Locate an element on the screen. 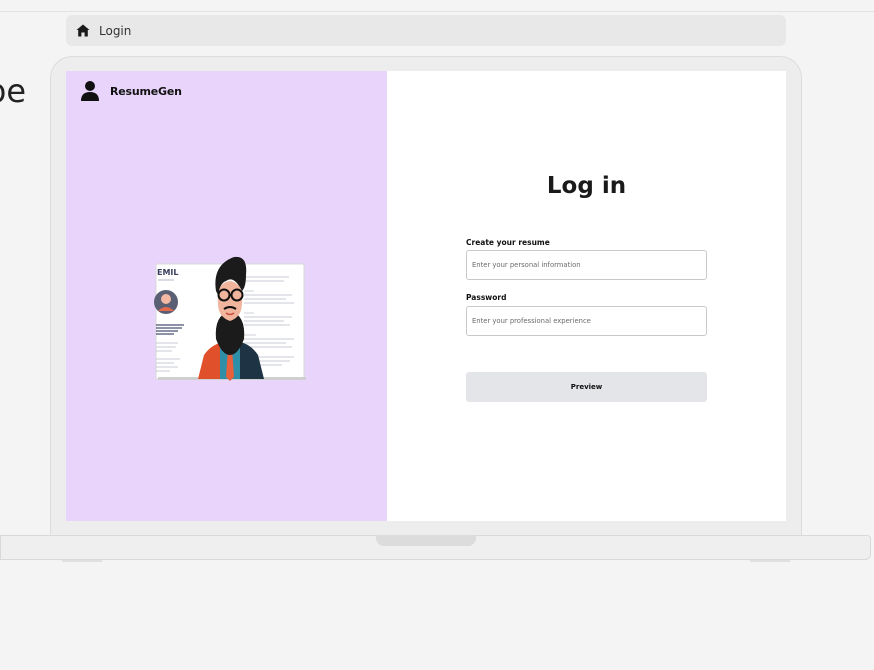  brand: ResumeGen is located at coordinates (131, 91).